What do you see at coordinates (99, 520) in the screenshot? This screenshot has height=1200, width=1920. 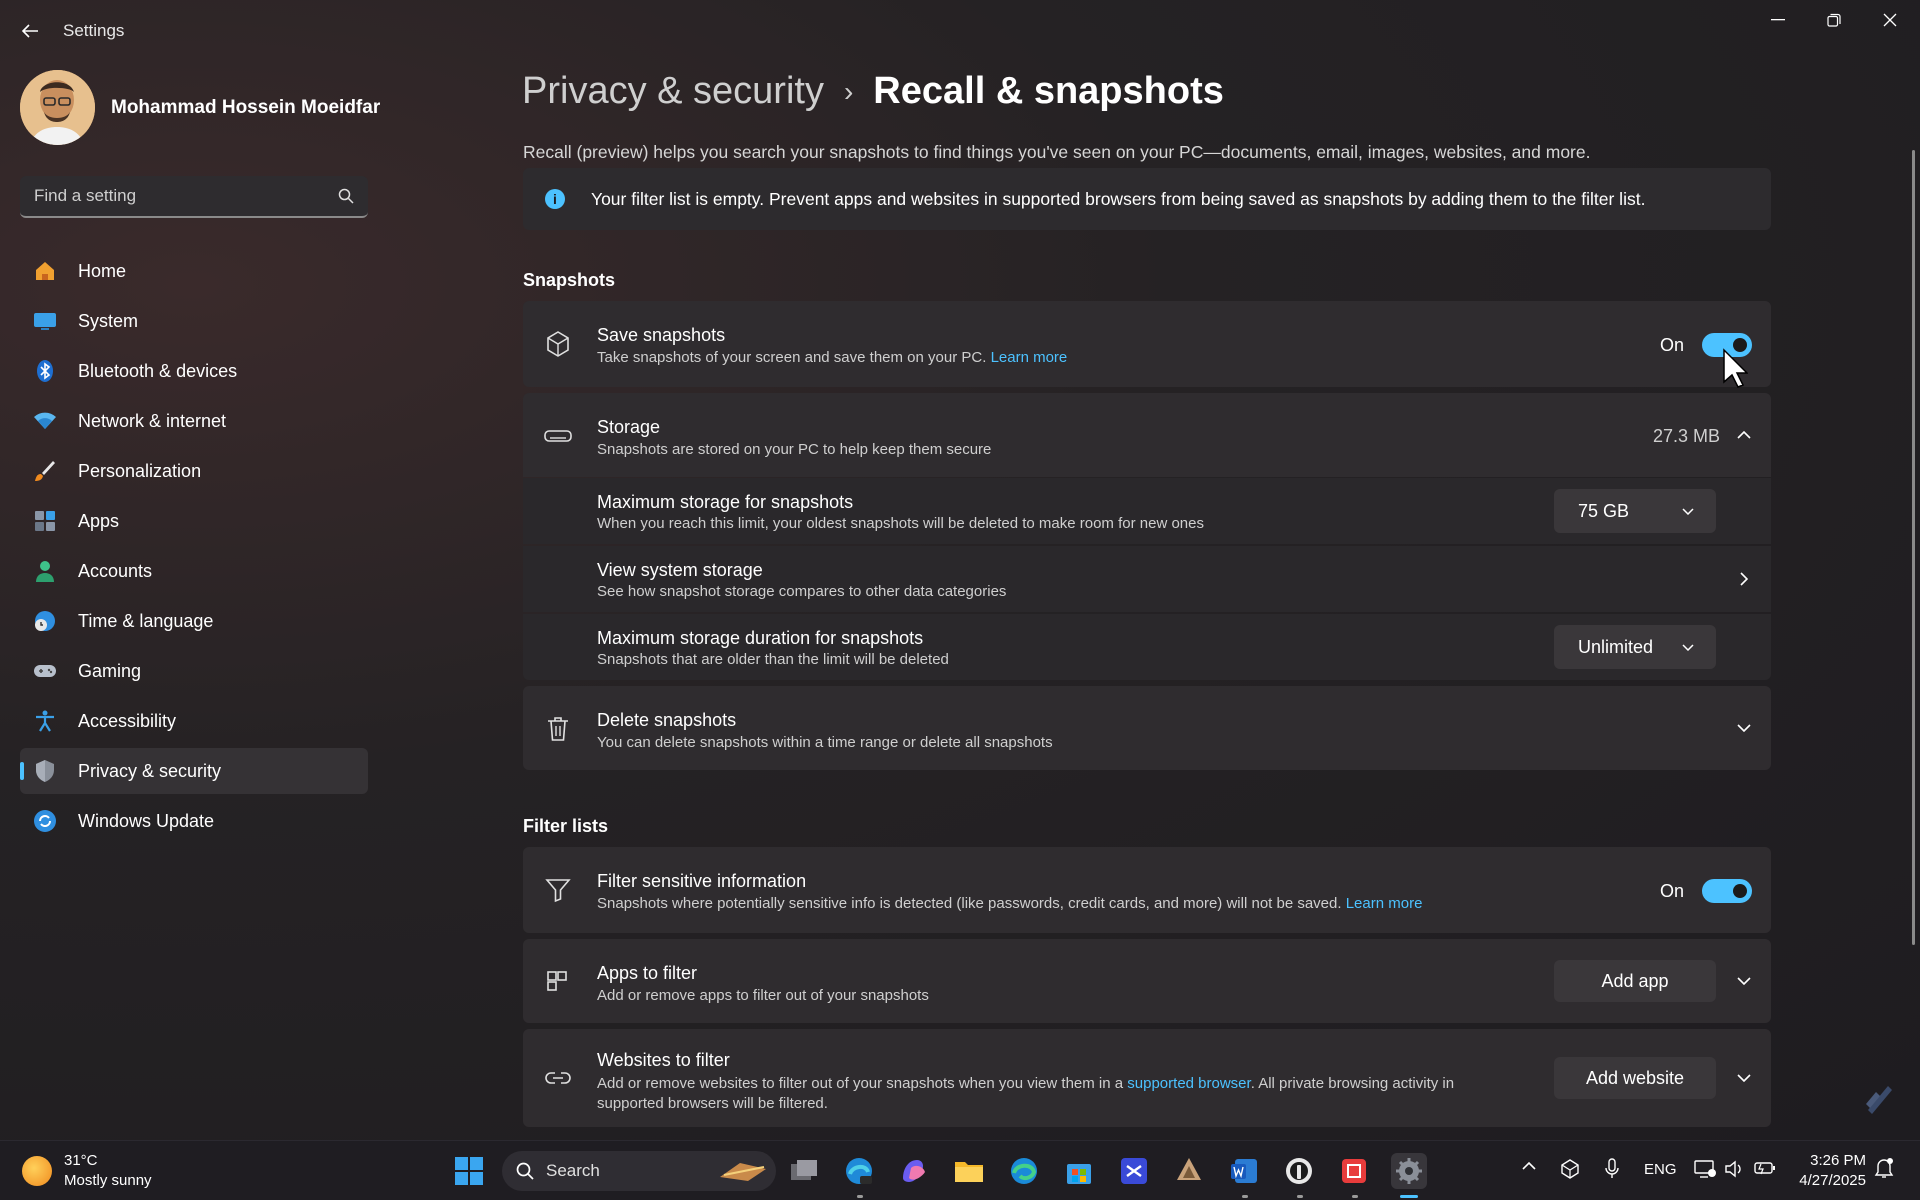 I see `sidebar-item-label: Apps` at bounding box center [99, 520].